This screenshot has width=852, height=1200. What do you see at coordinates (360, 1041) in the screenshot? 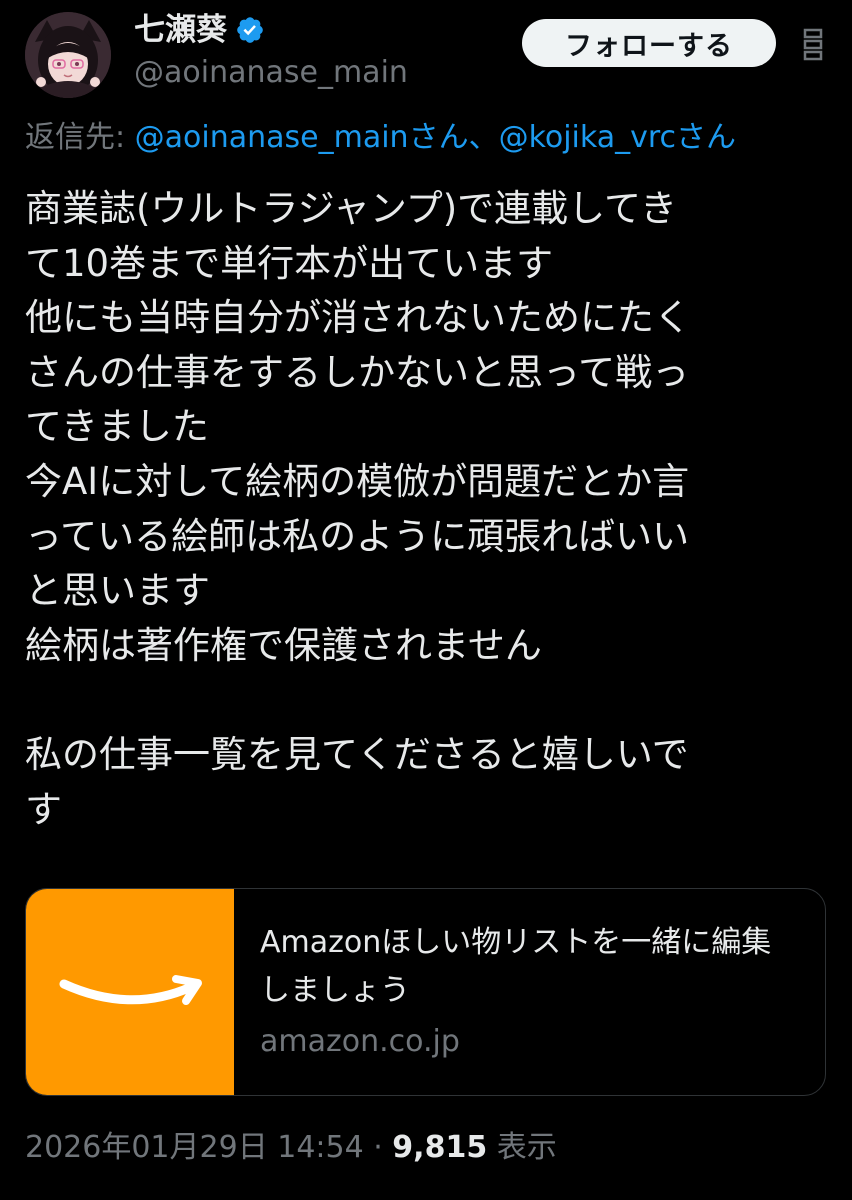
I see `card-domain: amazon.co.jp` at bounding box center [360, 1041].